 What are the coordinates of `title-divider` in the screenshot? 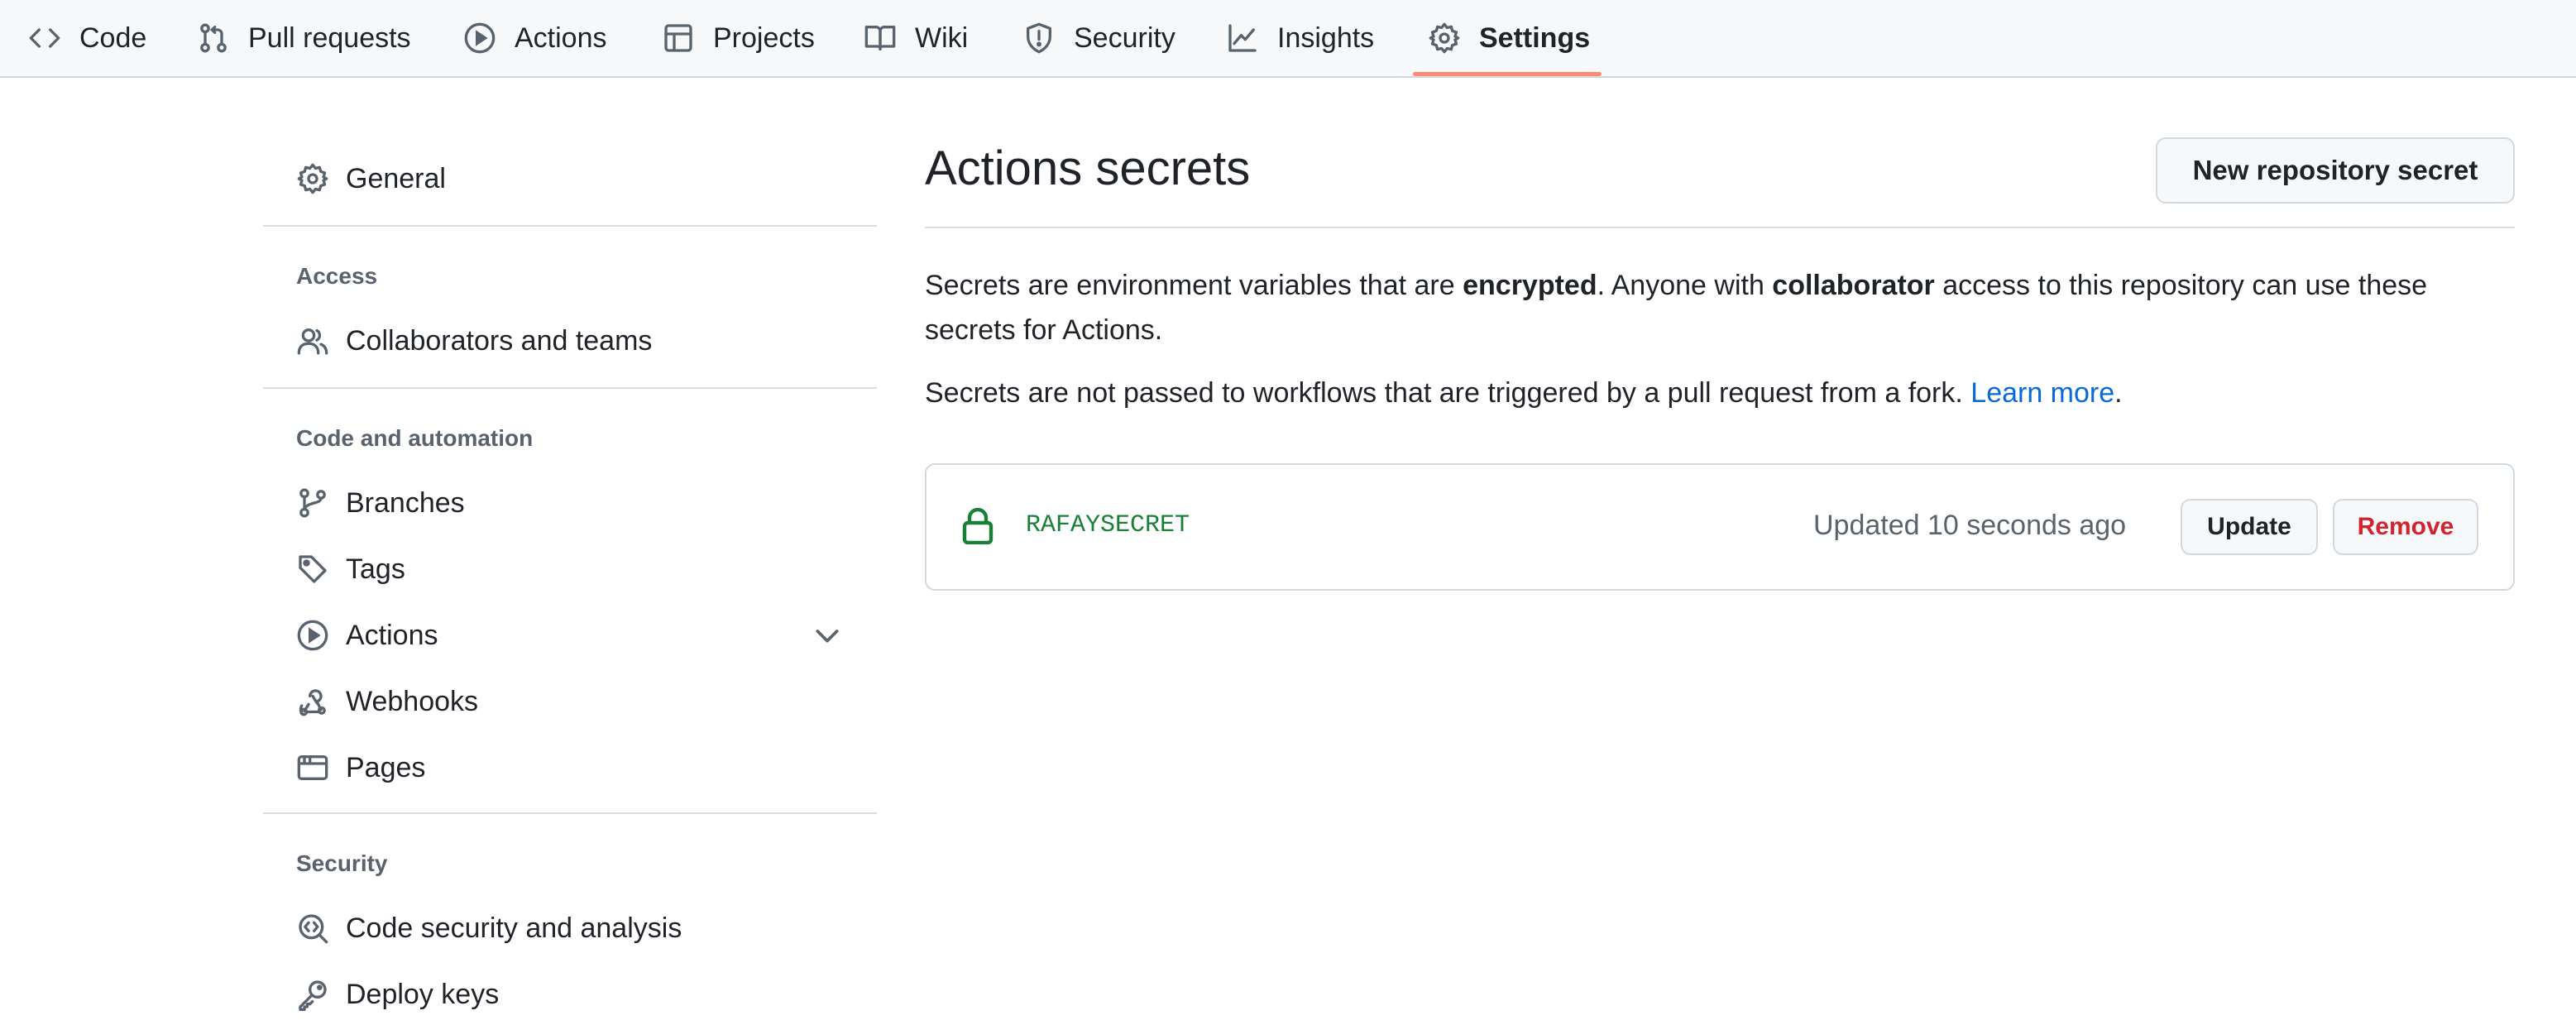 It's located at (1720, 227).